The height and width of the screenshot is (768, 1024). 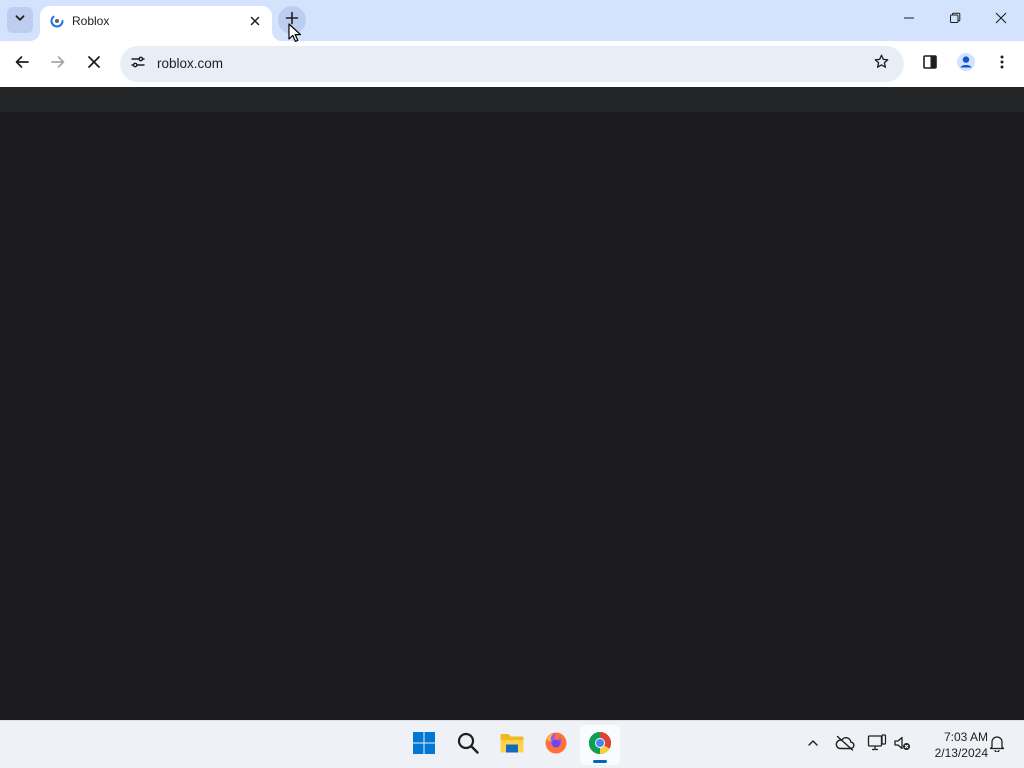 I want to click on onedrive-offline-icon, so click(x=845, y=745).